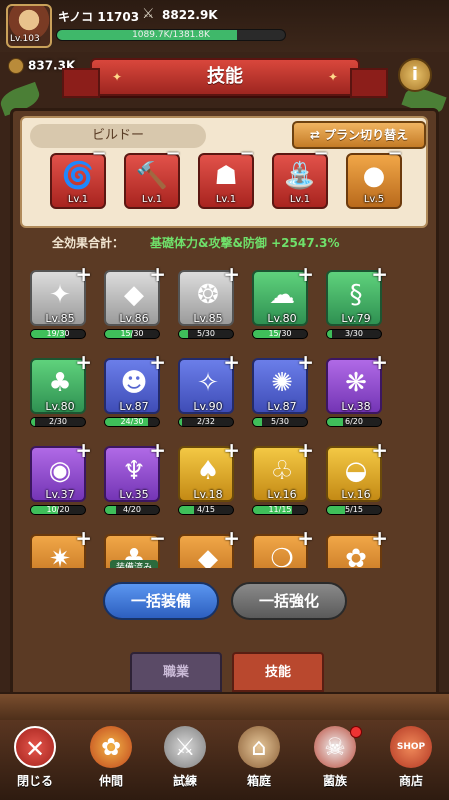 The height and width of the screenshot is (800, 449). I want to click on equipped-skill-slot: − 🌀 Lv.1, so click(78, 177).